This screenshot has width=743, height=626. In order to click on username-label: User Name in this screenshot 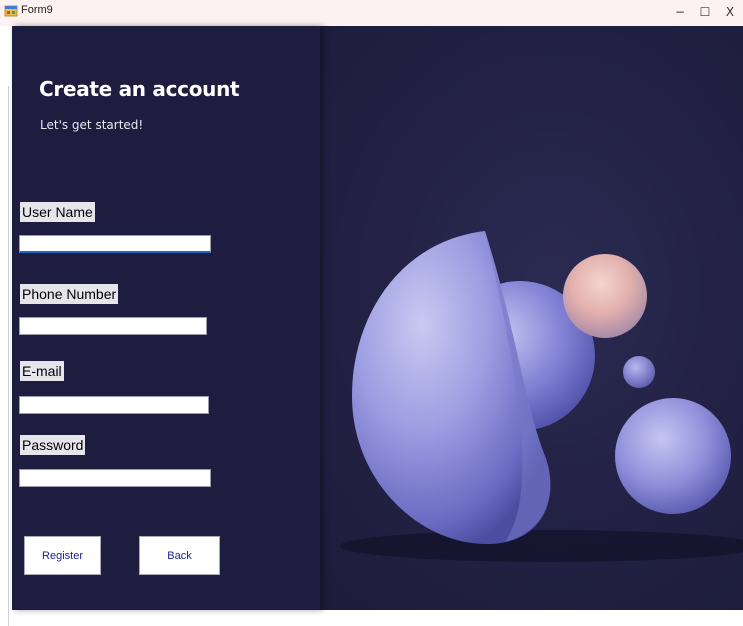, I will do `click(57, 212)`.